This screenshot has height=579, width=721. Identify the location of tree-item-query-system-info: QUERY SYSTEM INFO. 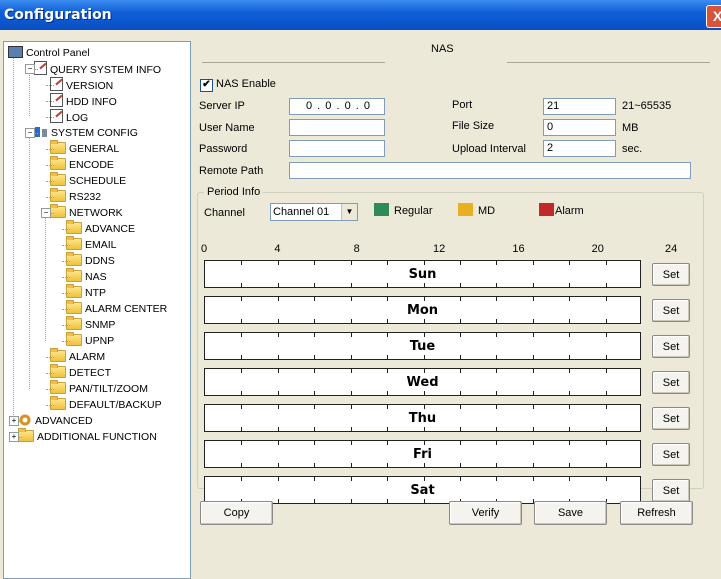
(97, 69).